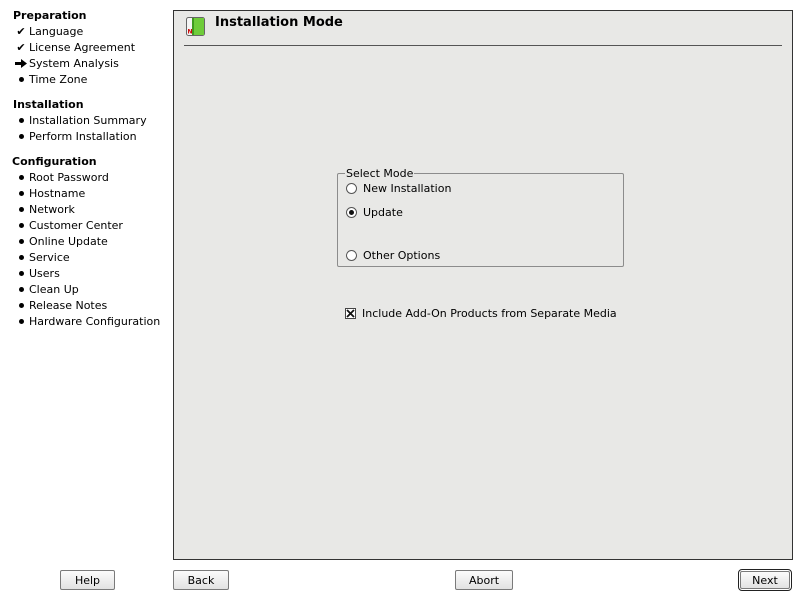 The width and height of the screenshot is (801, 599). I want to click on step-network: Network, so click(45, 209).